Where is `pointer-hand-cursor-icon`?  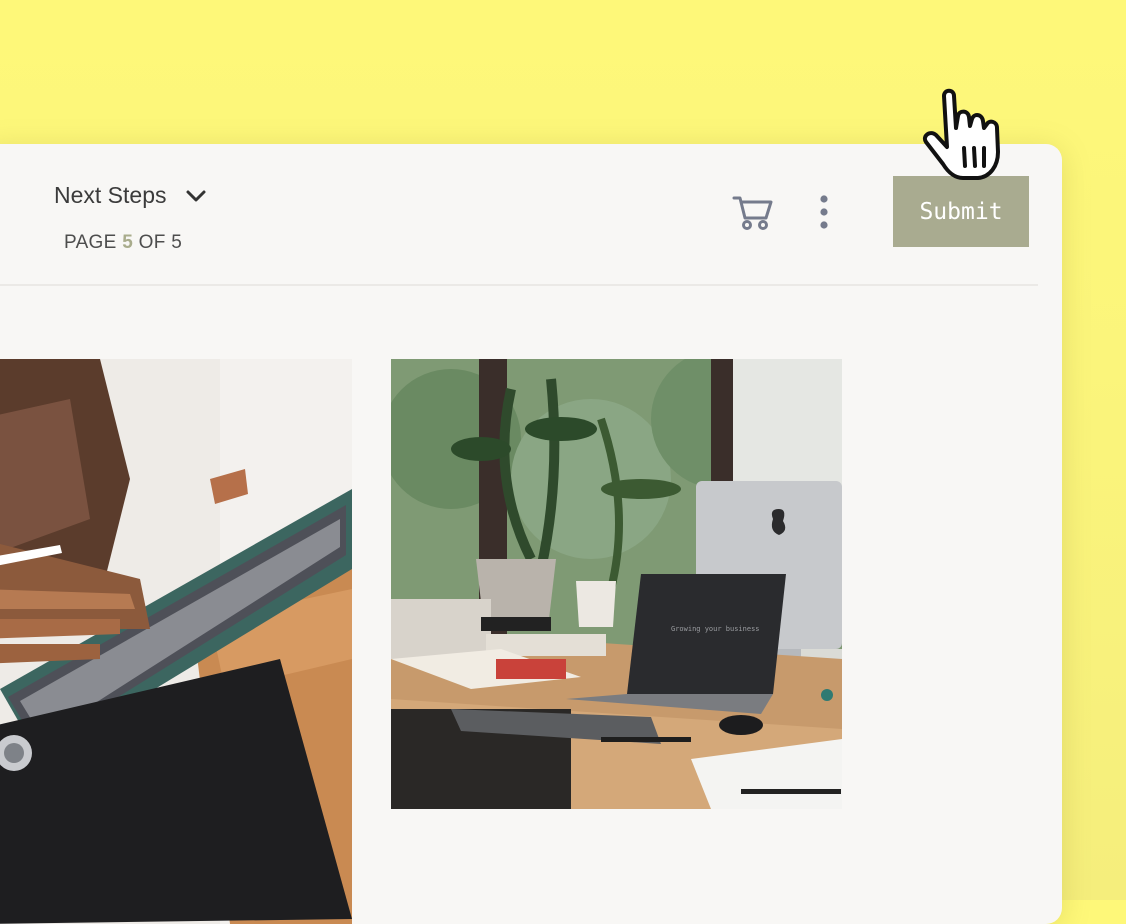 pointer-hand-cursor-icon is located at coordinates (968, 138).